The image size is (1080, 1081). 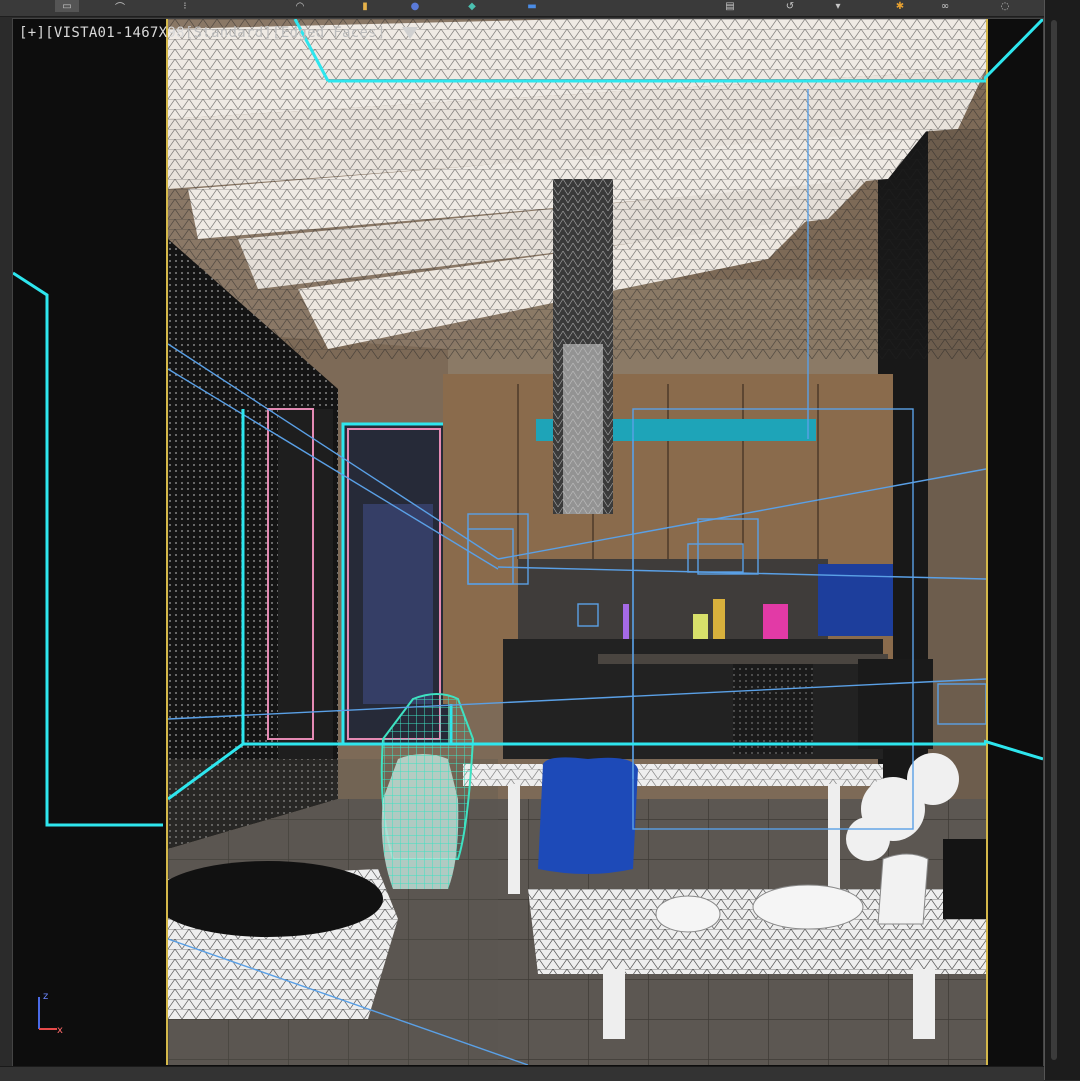 I want to click on viewport-display-mode: [Edged Faces], so click(x=328, y=33).